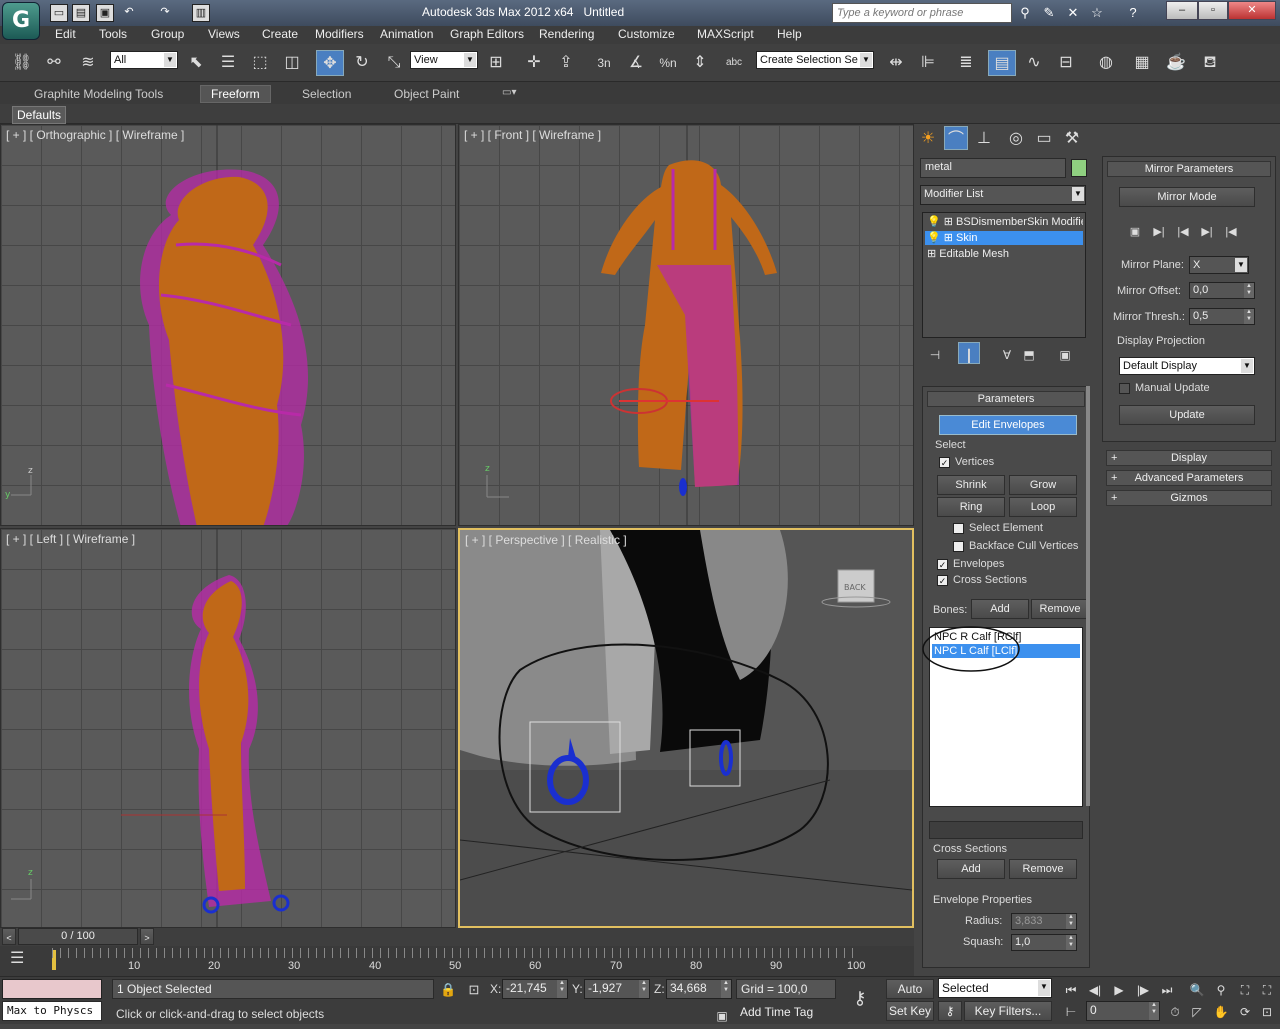  Describe the element at coordinates (1189, 478) in the screenshot. I see `advanced-parameters-rollout: + Advanced Parameters` at that location.